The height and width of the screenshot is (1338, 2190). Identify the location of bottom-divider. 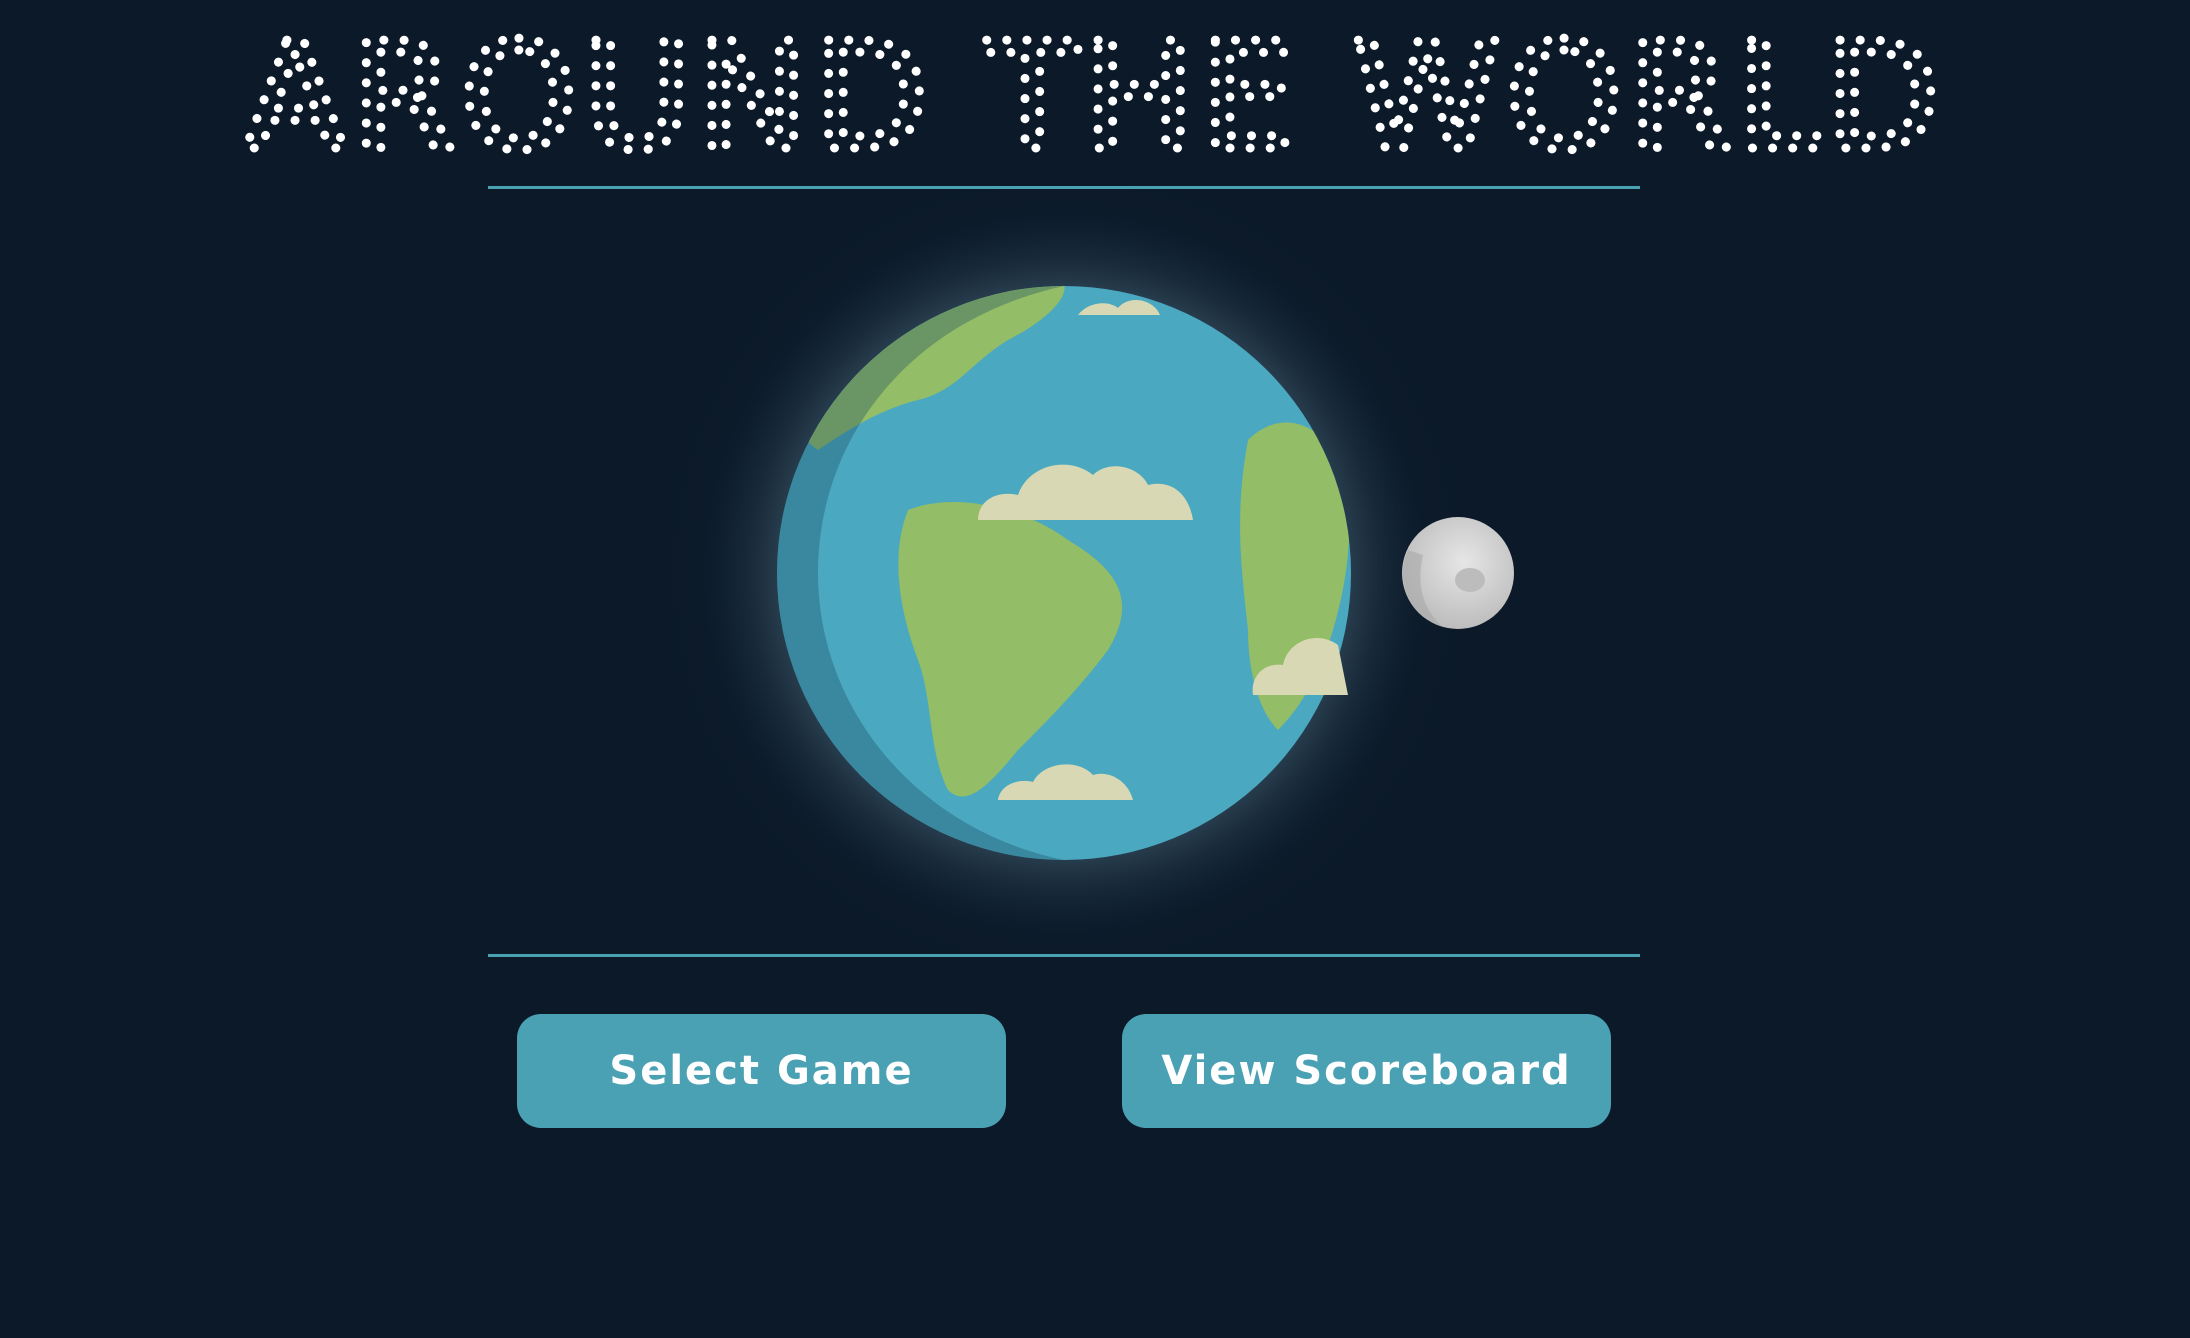
(1064, 955).